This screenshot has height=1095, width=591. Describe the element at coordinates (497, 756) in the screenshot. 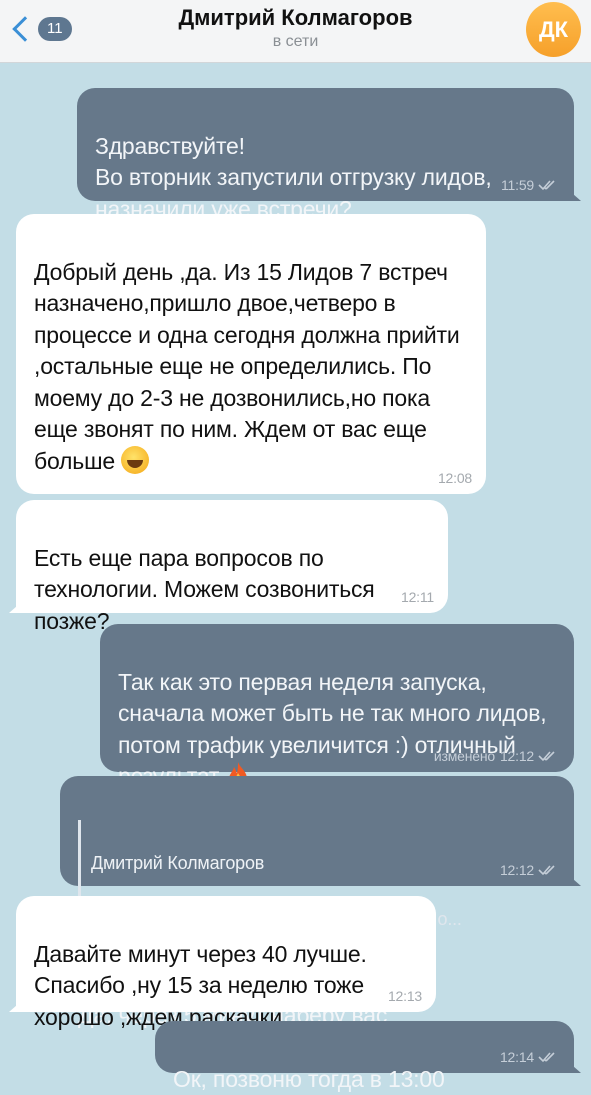

I see `message-meta: изменено 12:12` at that location.